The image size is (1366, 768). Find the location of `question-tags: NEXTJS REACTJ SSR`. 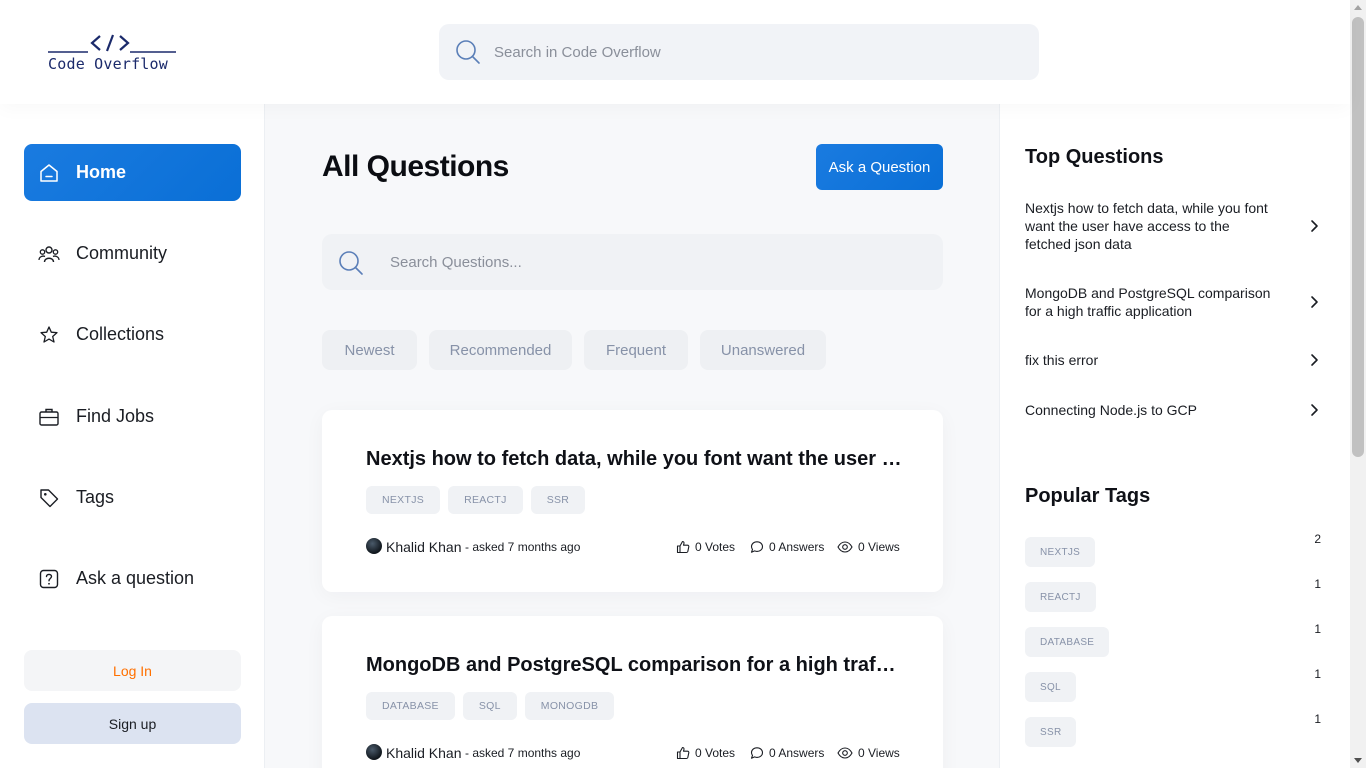

question-tags: NEXTJS REACTJ SSR is located at coordinates (476, 500).